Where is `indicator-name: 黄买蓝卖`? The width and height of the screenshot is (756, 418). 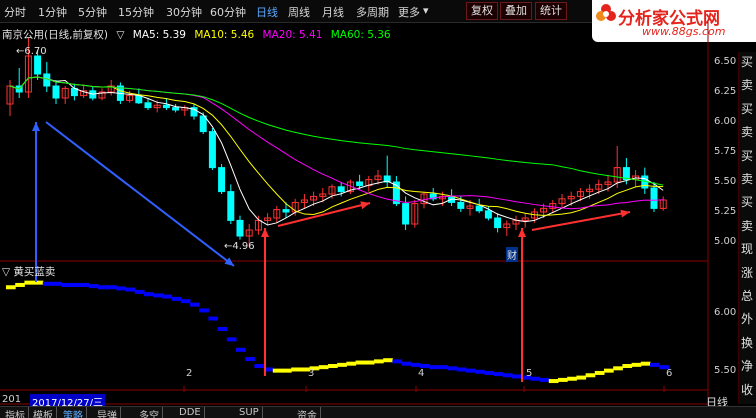 indicator-name: 黄买蓝卖 is located at coordinates (34, 272).